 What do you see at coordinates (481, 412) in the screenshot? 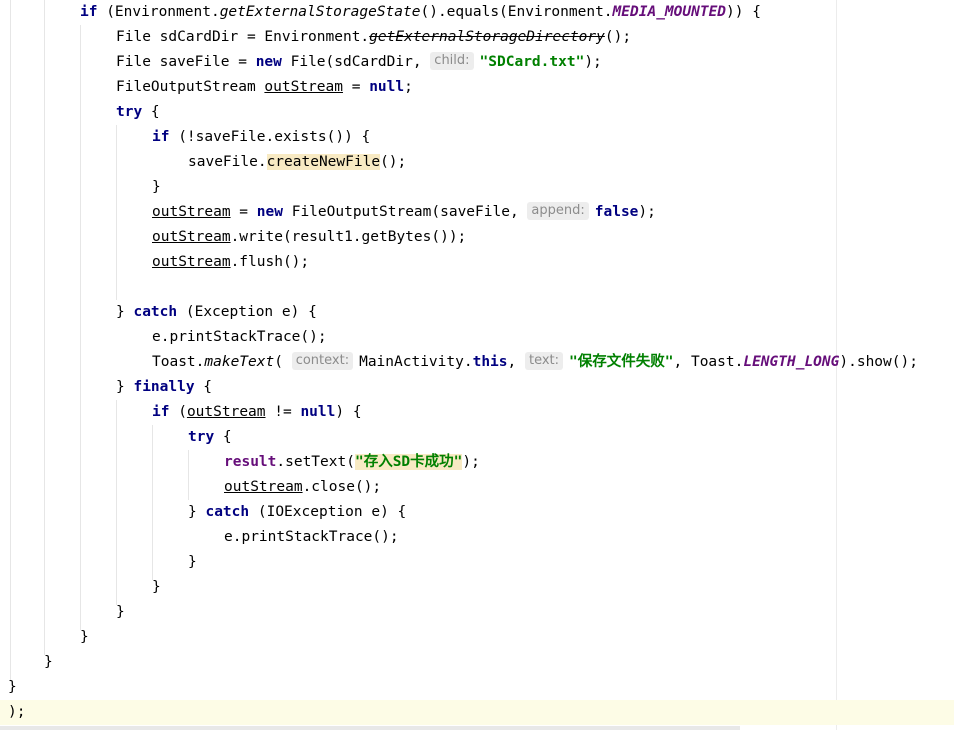
I see `code-line: if (outStream != null) {` at bounding box center [481, 412].